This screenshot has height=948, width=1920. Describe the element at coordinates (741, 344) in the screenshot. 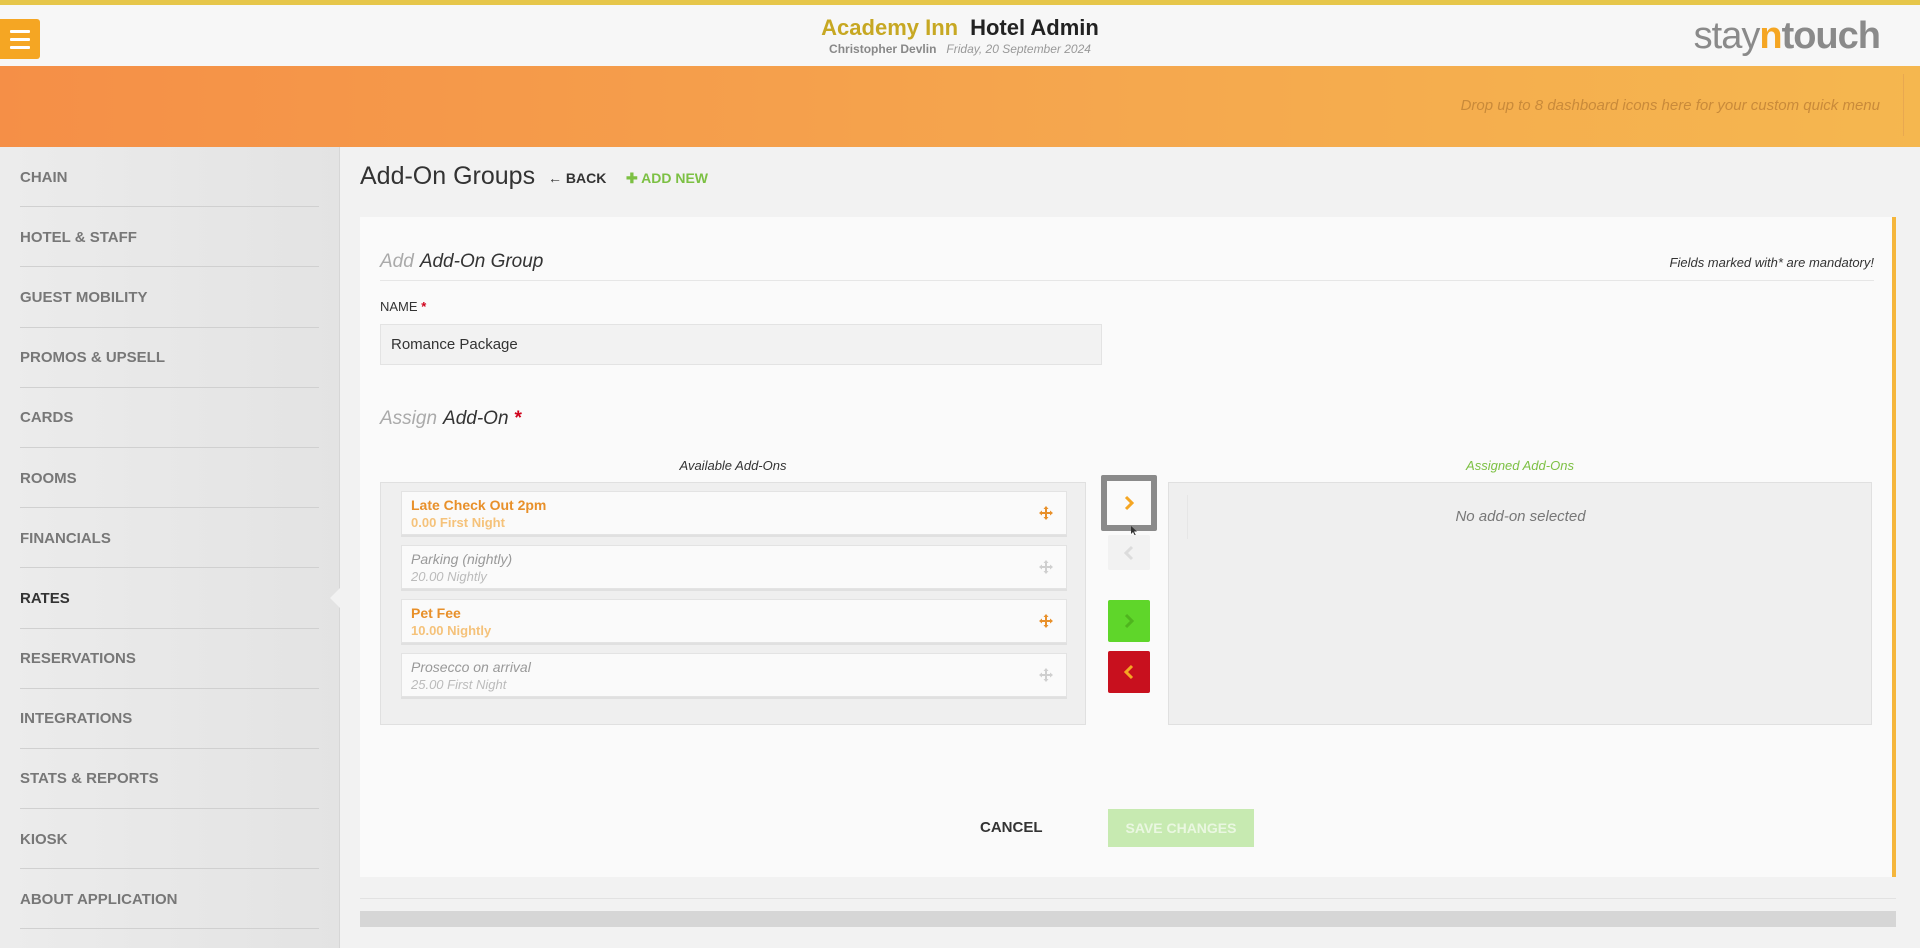

I see `name-field` at that location.